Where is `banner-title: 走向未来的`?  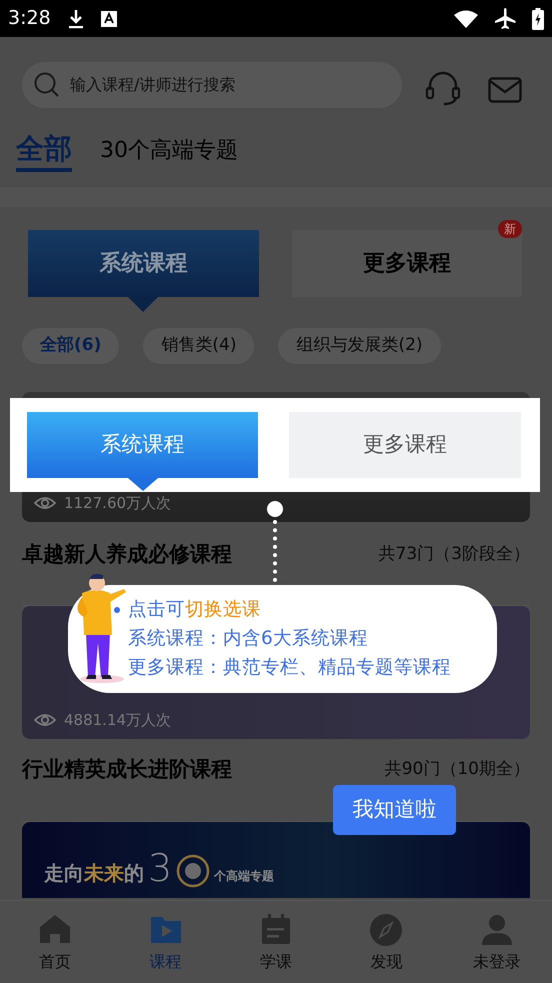 banner-title: 走向未来的 is located at coordinates (94, 873).